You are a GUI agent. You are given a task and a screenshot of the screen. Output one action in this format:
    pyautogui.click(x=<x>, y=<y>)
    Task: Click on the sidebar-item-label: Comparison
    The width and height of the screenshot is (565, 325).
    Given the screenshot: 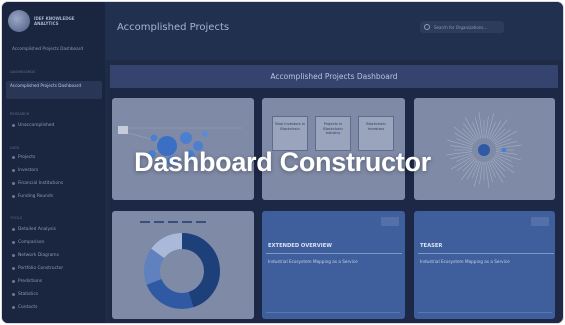 What is the action you would take?
    pyautogui.click(x=31, y=242)
    